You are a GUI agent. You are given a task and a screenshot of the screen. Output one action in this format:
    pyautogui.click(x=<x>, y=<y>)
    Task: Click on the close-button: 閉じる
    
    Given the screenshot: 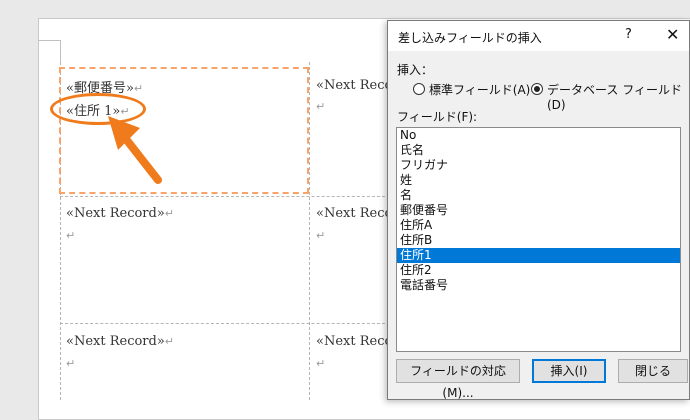 What is the action you would take?
    pyautogui.click(x=653, y=371)
    